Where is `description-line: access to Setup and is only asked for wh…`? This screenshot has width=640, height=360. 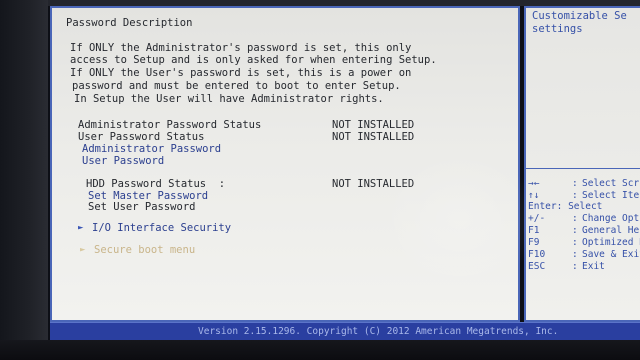 description-line: access to Setup and is only asked for wh… is located at coordinates (253, 60).